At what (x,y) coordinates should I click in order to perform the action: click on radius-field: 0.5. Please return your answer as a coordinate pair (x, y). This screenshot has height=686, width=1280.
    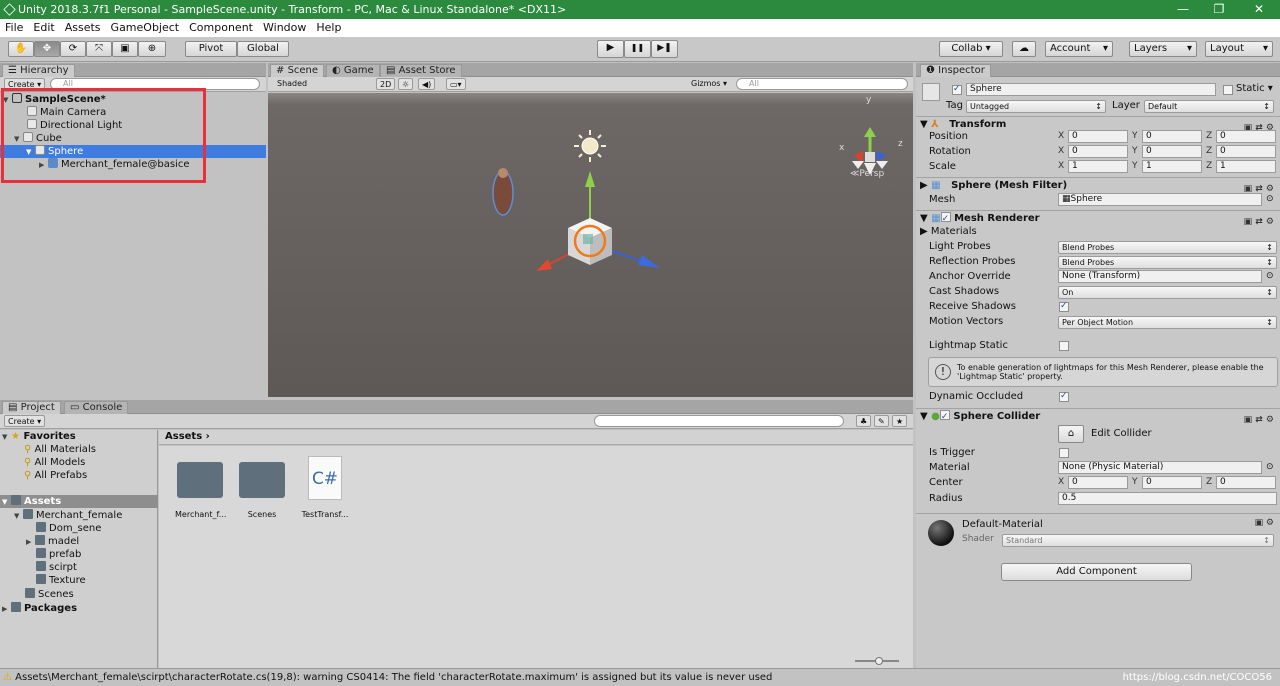
    Looking at the image, I should click on (1167, 498).